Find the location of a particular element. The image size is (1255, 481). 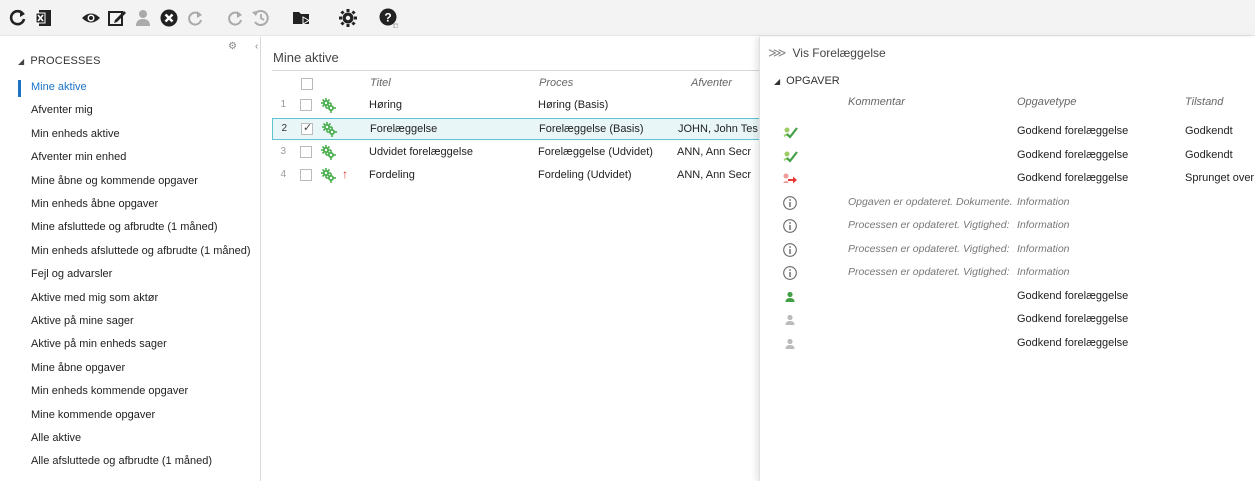

sidebar-item: Min enheds åbne opgaver is located at coordinates (94, 204).